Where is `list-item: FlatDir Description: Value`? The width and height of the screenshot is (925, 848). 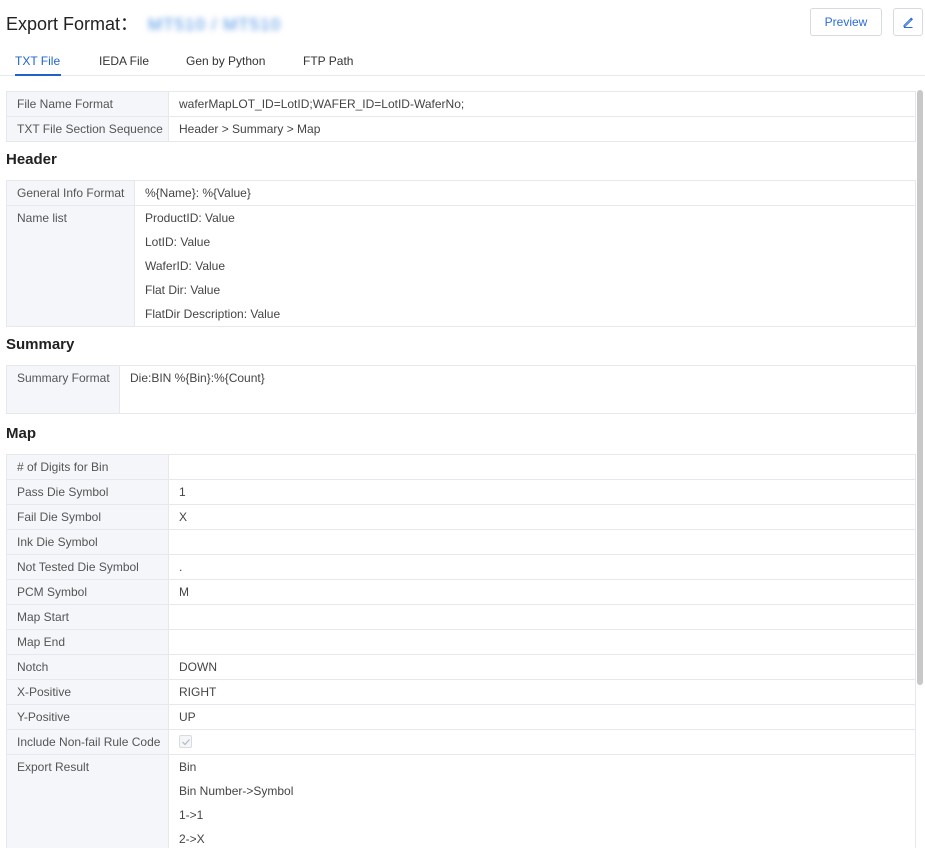
list-item: FlatDir Description: Value is located at coordinates (213, 314).